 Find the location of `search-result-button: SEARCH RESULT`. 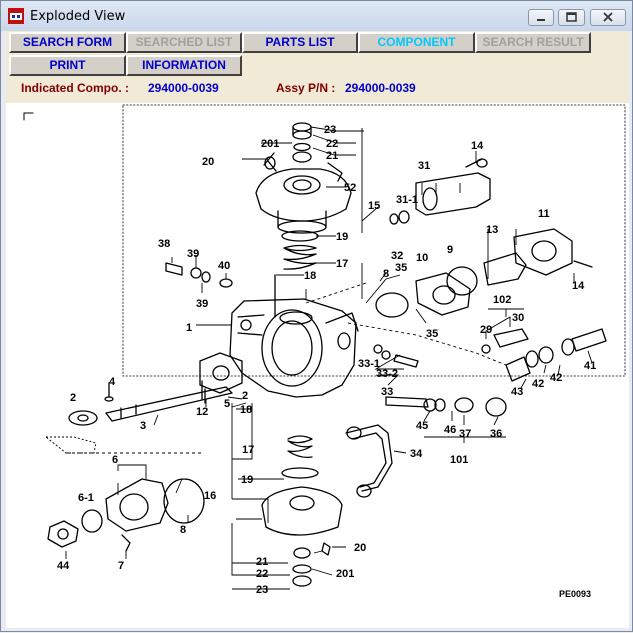

search-result-button: SEARCH RESULT is located at coordinates (533, 42).